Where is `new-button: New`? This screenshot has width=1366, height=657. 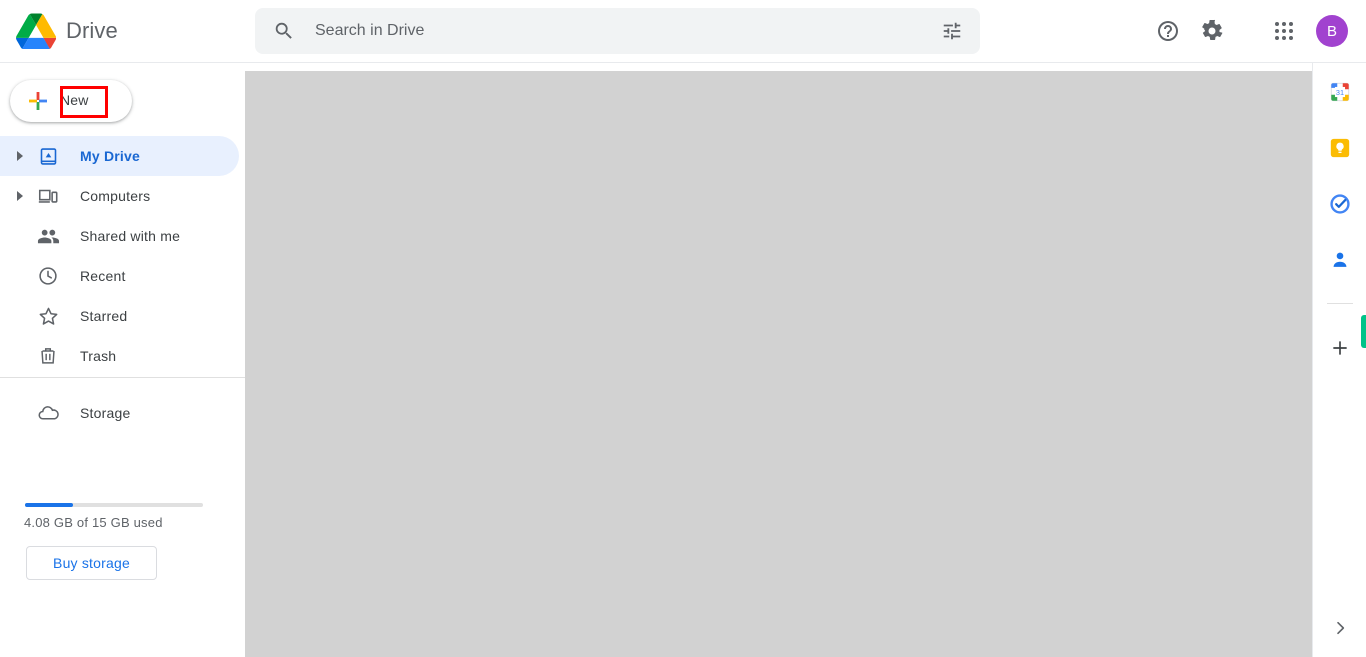 new-button: New is located at coordinates (71, 101).